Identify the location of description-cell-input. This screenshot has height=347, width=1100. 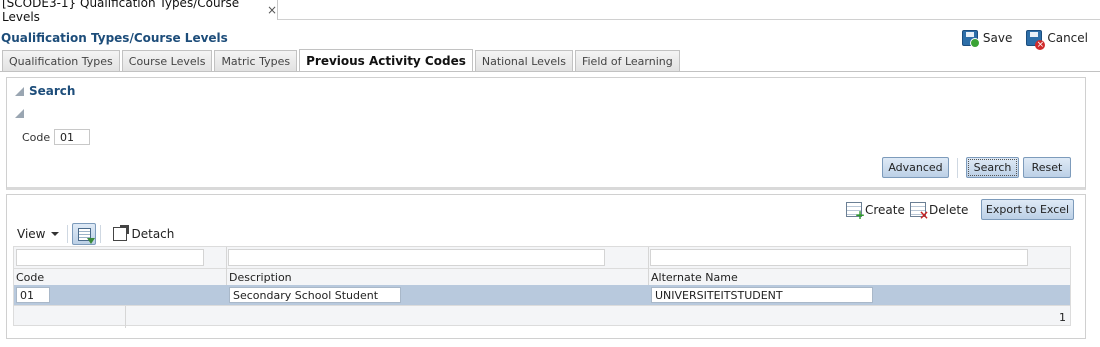
(315, 295).